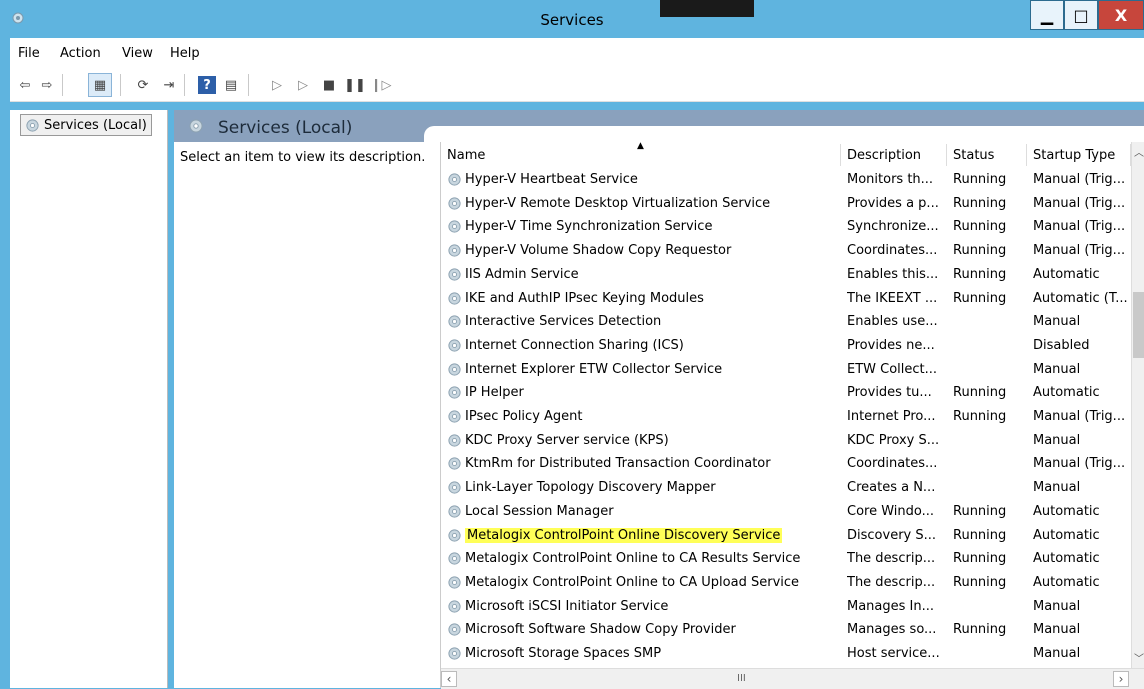  Describe the element at coordinates (1047, 15) in the screenshot. I see `minimize-button: ▁` at that location.